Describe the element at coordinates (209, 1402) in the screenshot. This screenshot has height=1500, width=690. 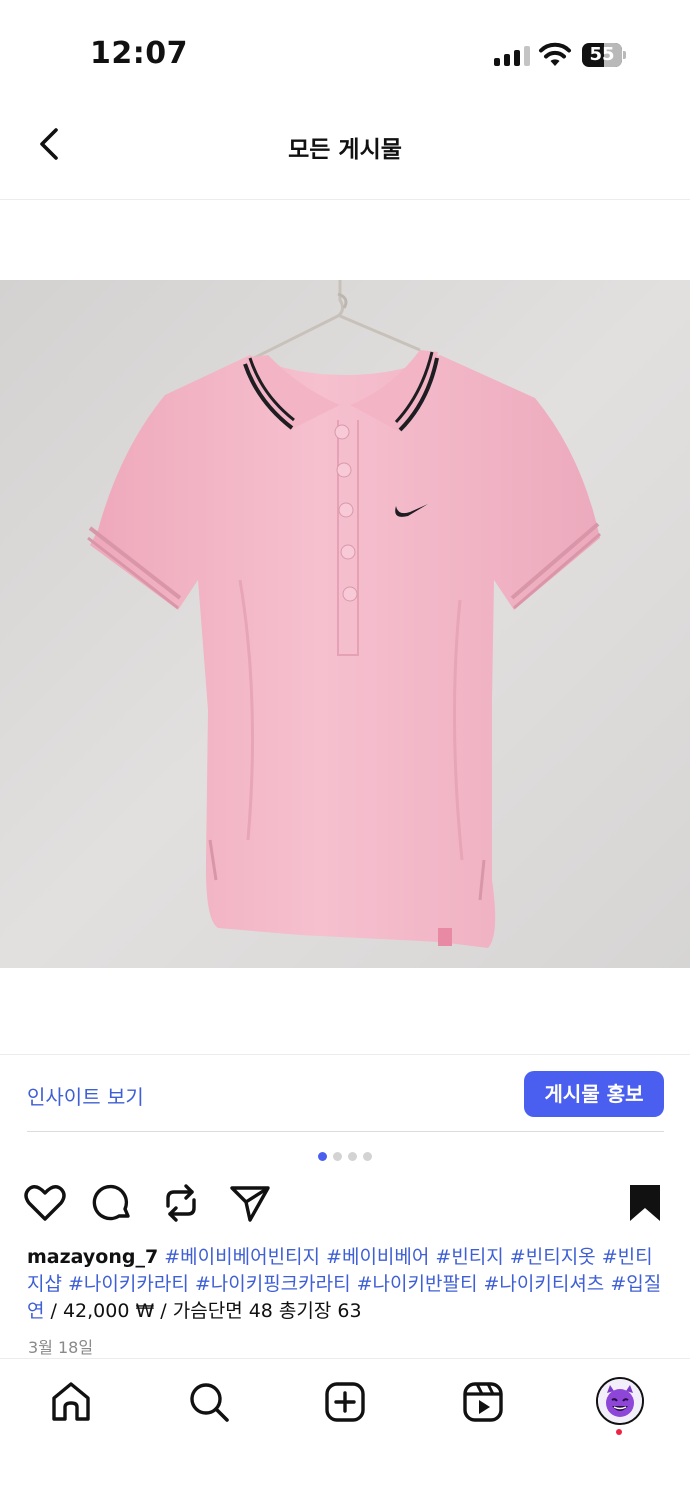
I see `search-icon` at that location.